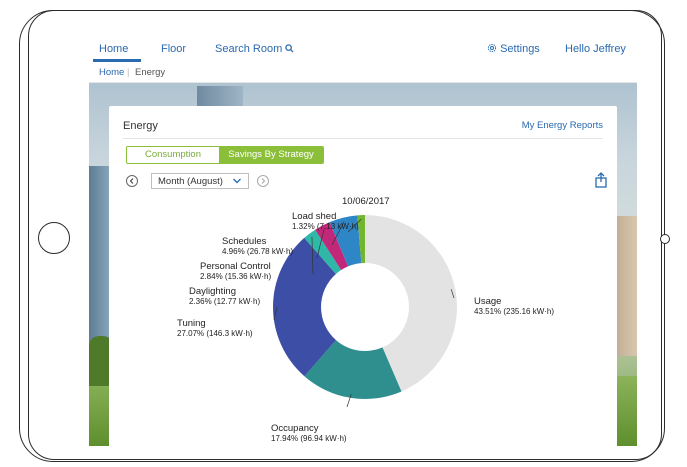  Describe the element at coordinates (244, 241) in the screenshot. I see `slice-label: Schedules` at that location.